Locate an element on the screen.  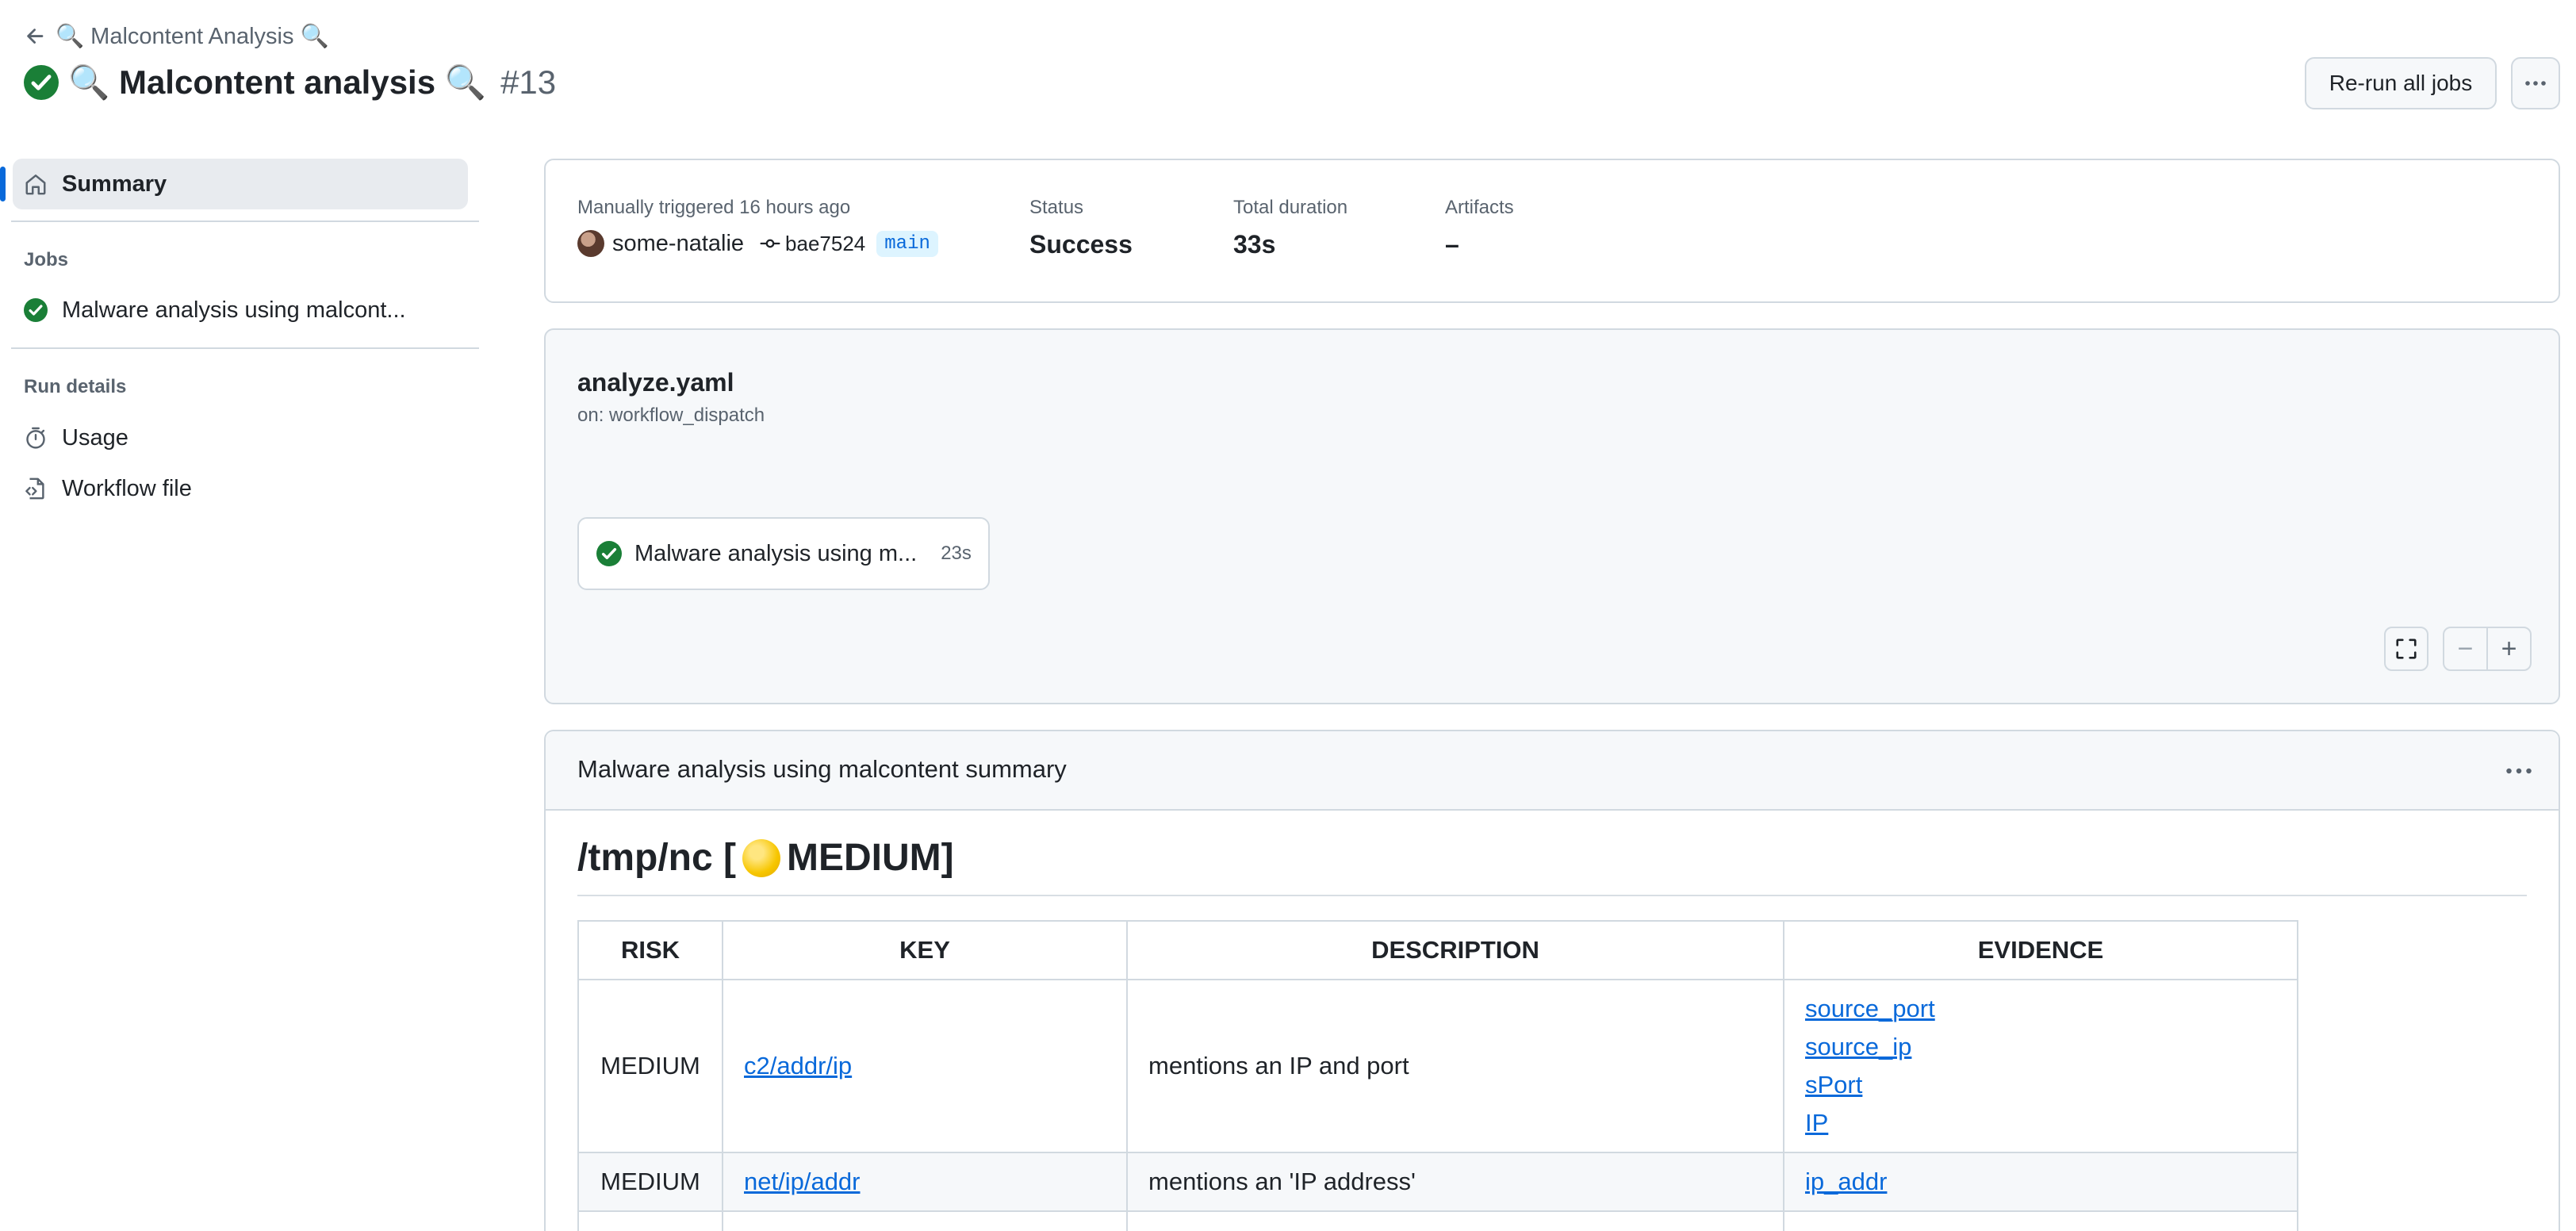
evidence-link: IP is located at coordinates (1817, 1123).